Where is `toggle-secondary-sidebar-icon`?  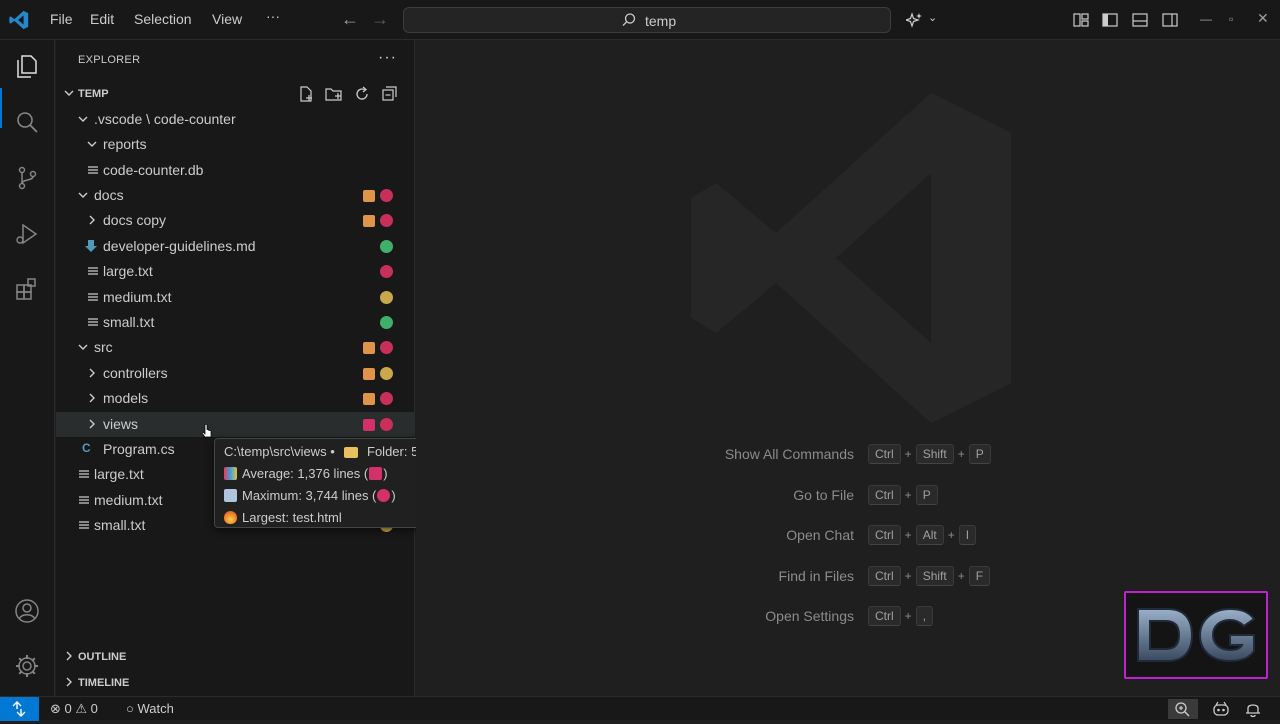 toggle-secondary-sidebar-icon is located at coordinates (1170, 20).